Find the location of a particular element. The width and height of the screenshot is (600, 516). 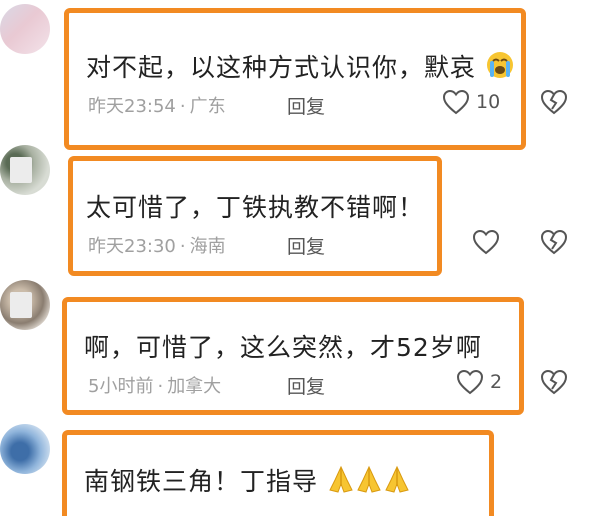

like-count: 10 is located at coordinates (488, 102).